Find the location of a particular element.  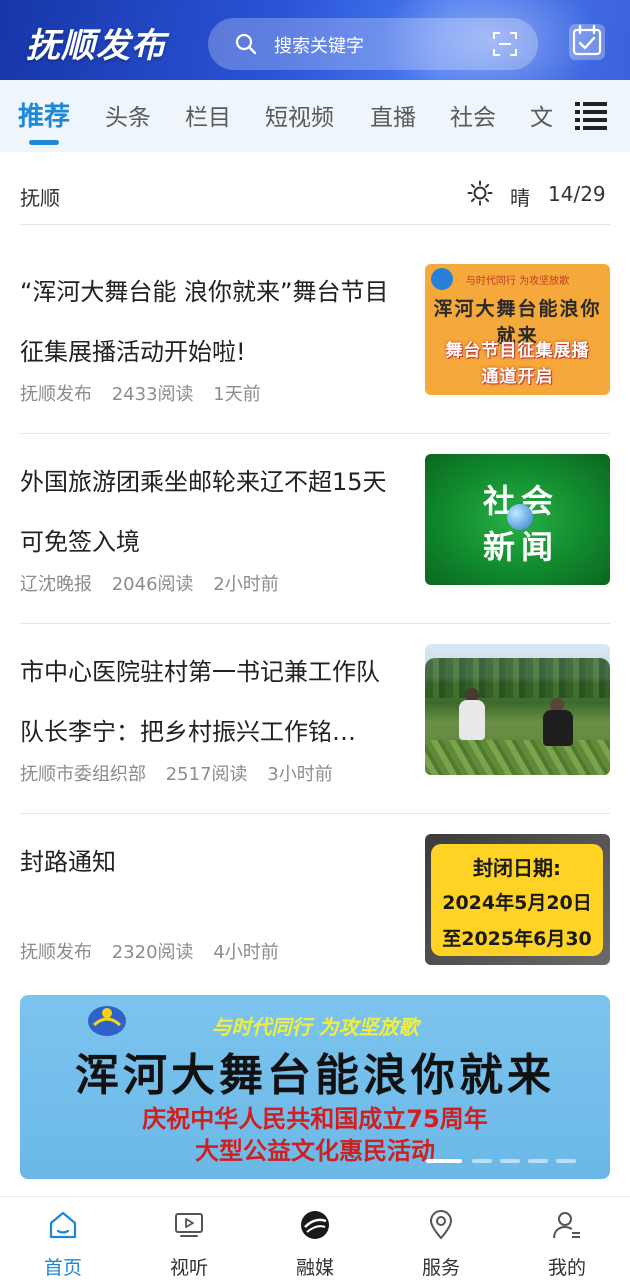

banner-title: 浑河大舞台能浪你就来 is located at coordinates (315, 1075).